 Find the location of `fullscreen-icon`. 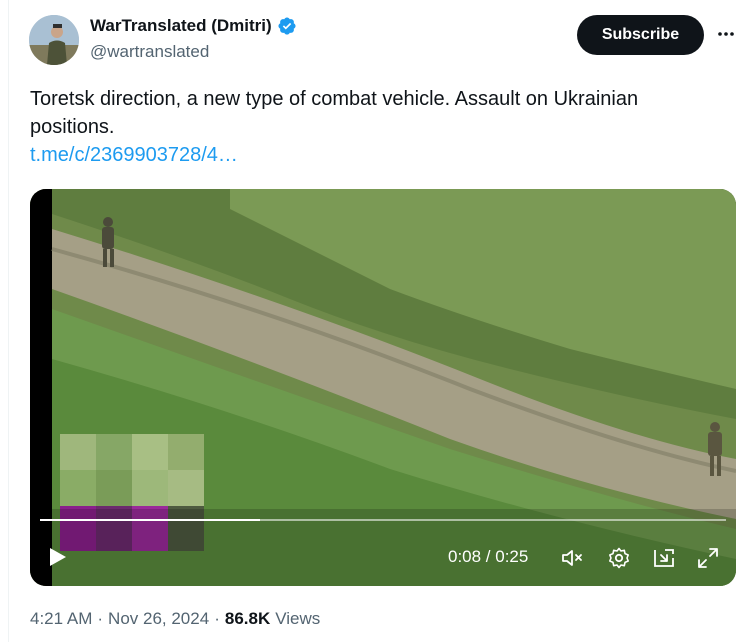

fullscreen-icon is located at coordinates (708, 558).